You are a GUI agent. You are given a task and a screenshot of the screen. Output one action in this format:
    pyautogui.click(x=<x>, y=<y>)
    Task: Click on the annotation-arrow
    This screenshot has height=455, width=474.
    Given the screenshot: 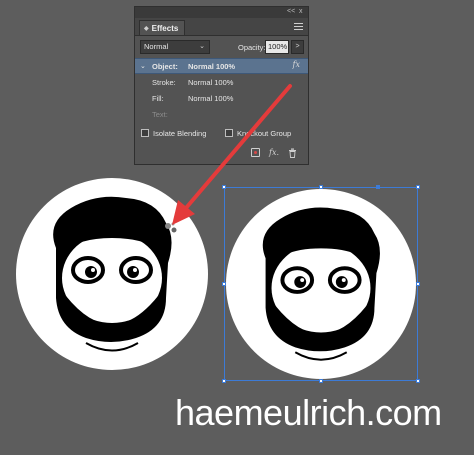 What is the action you would take?
    pyautogui.click(x=232, y=154)
    